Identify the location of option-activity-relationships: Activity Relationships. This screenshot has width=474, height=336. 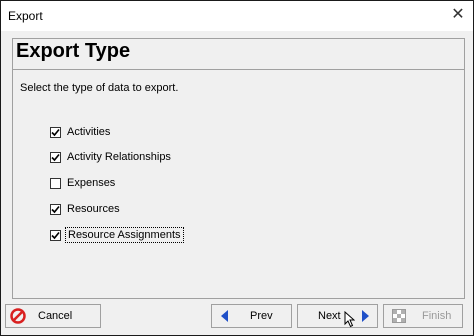
(110, 157).